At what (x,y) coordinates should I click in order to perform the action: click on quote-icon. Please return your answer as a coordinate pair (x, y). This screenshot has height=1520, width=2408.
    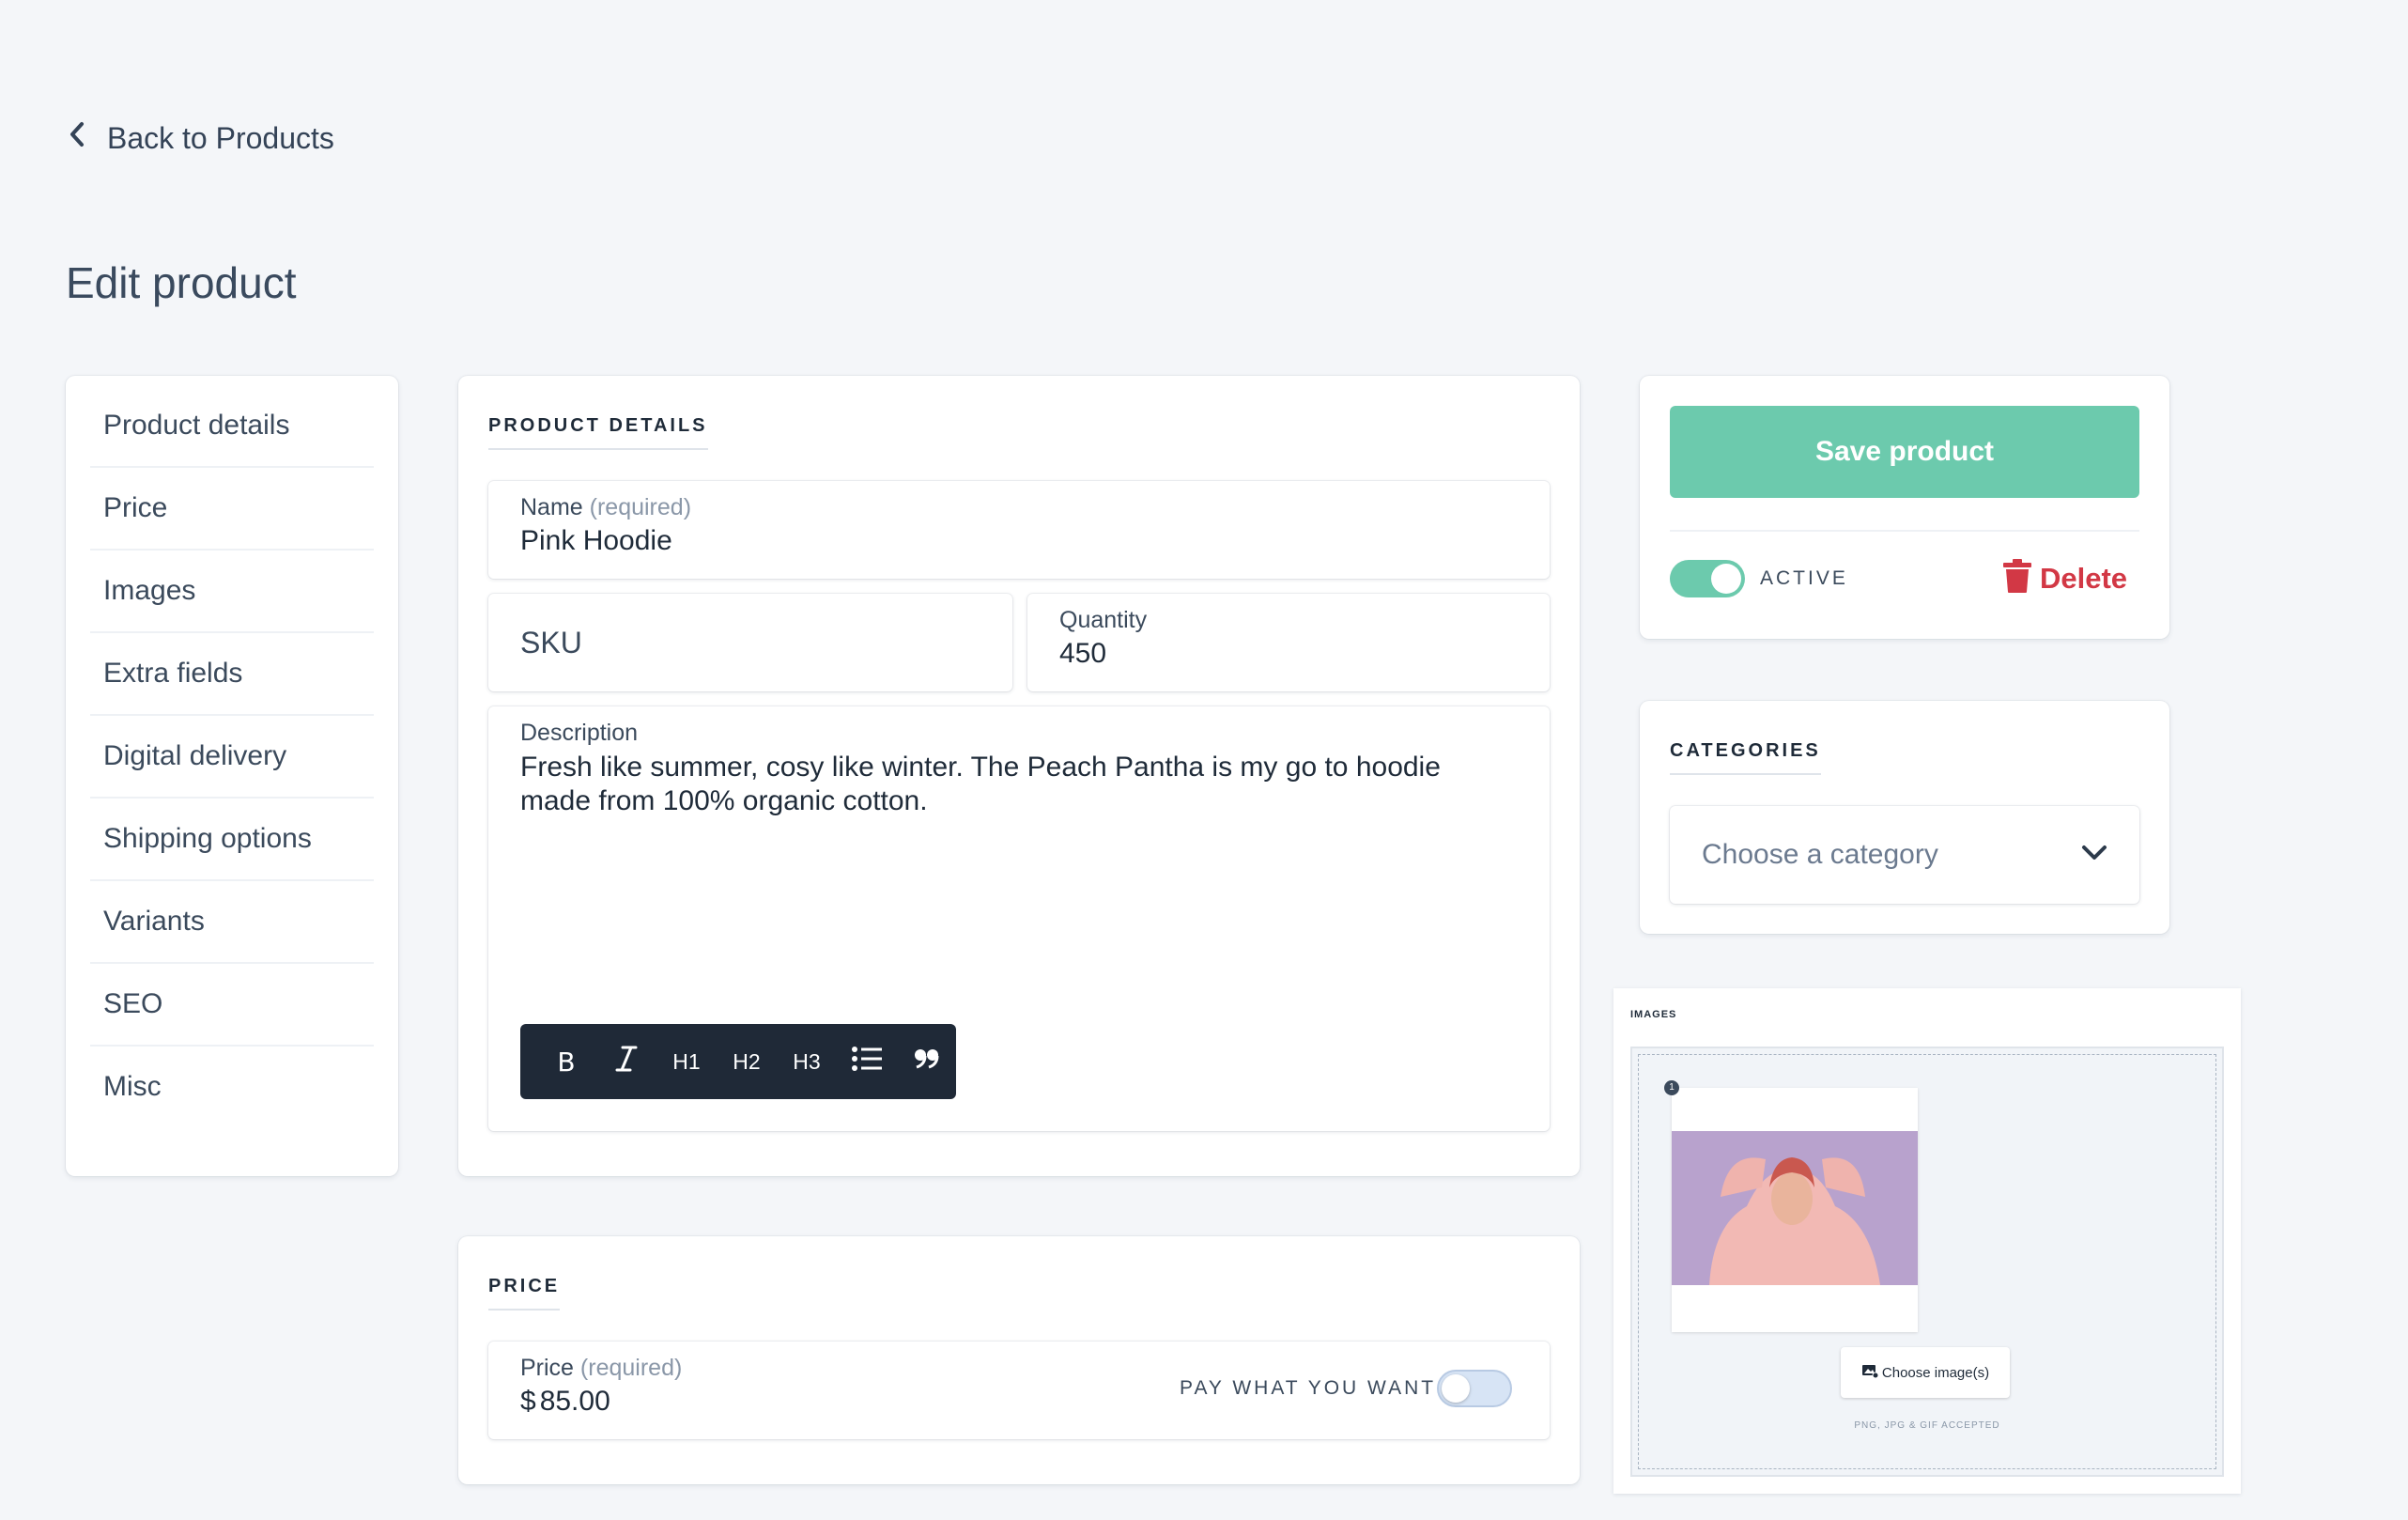
    Looking at the image, I should click on (927, 1061).